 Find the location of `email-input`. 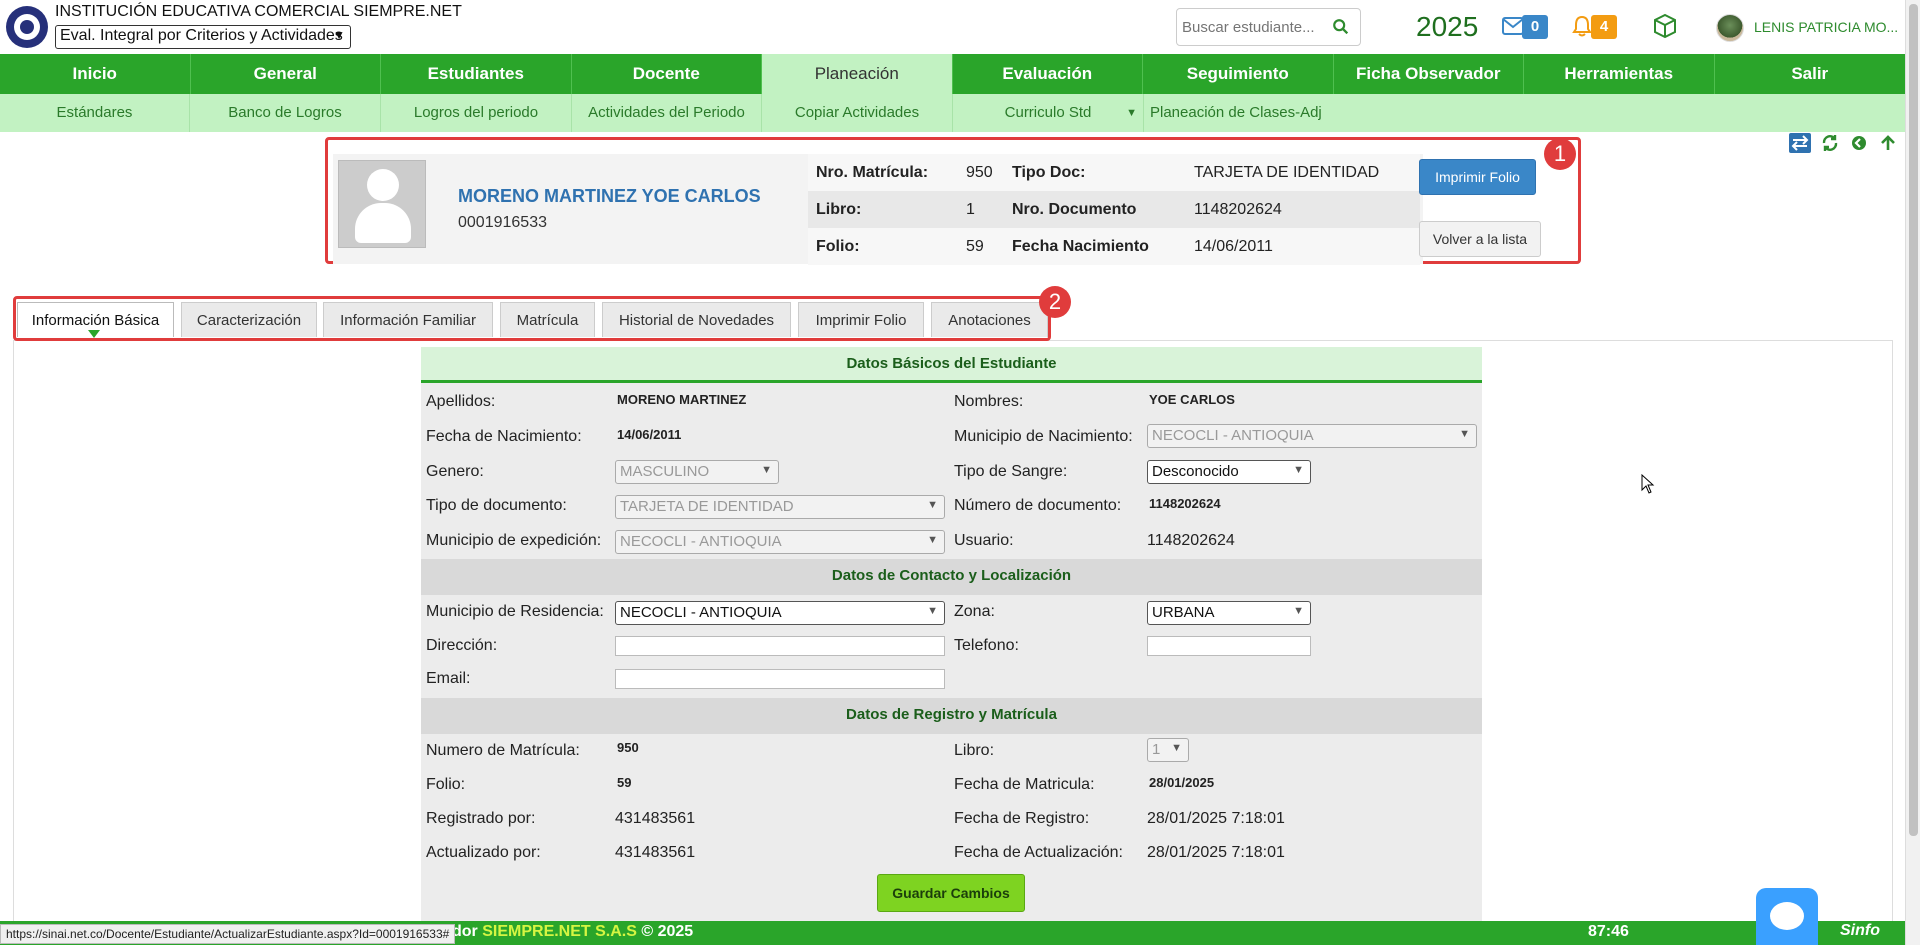

email-input is located at coordinates (780, 679).